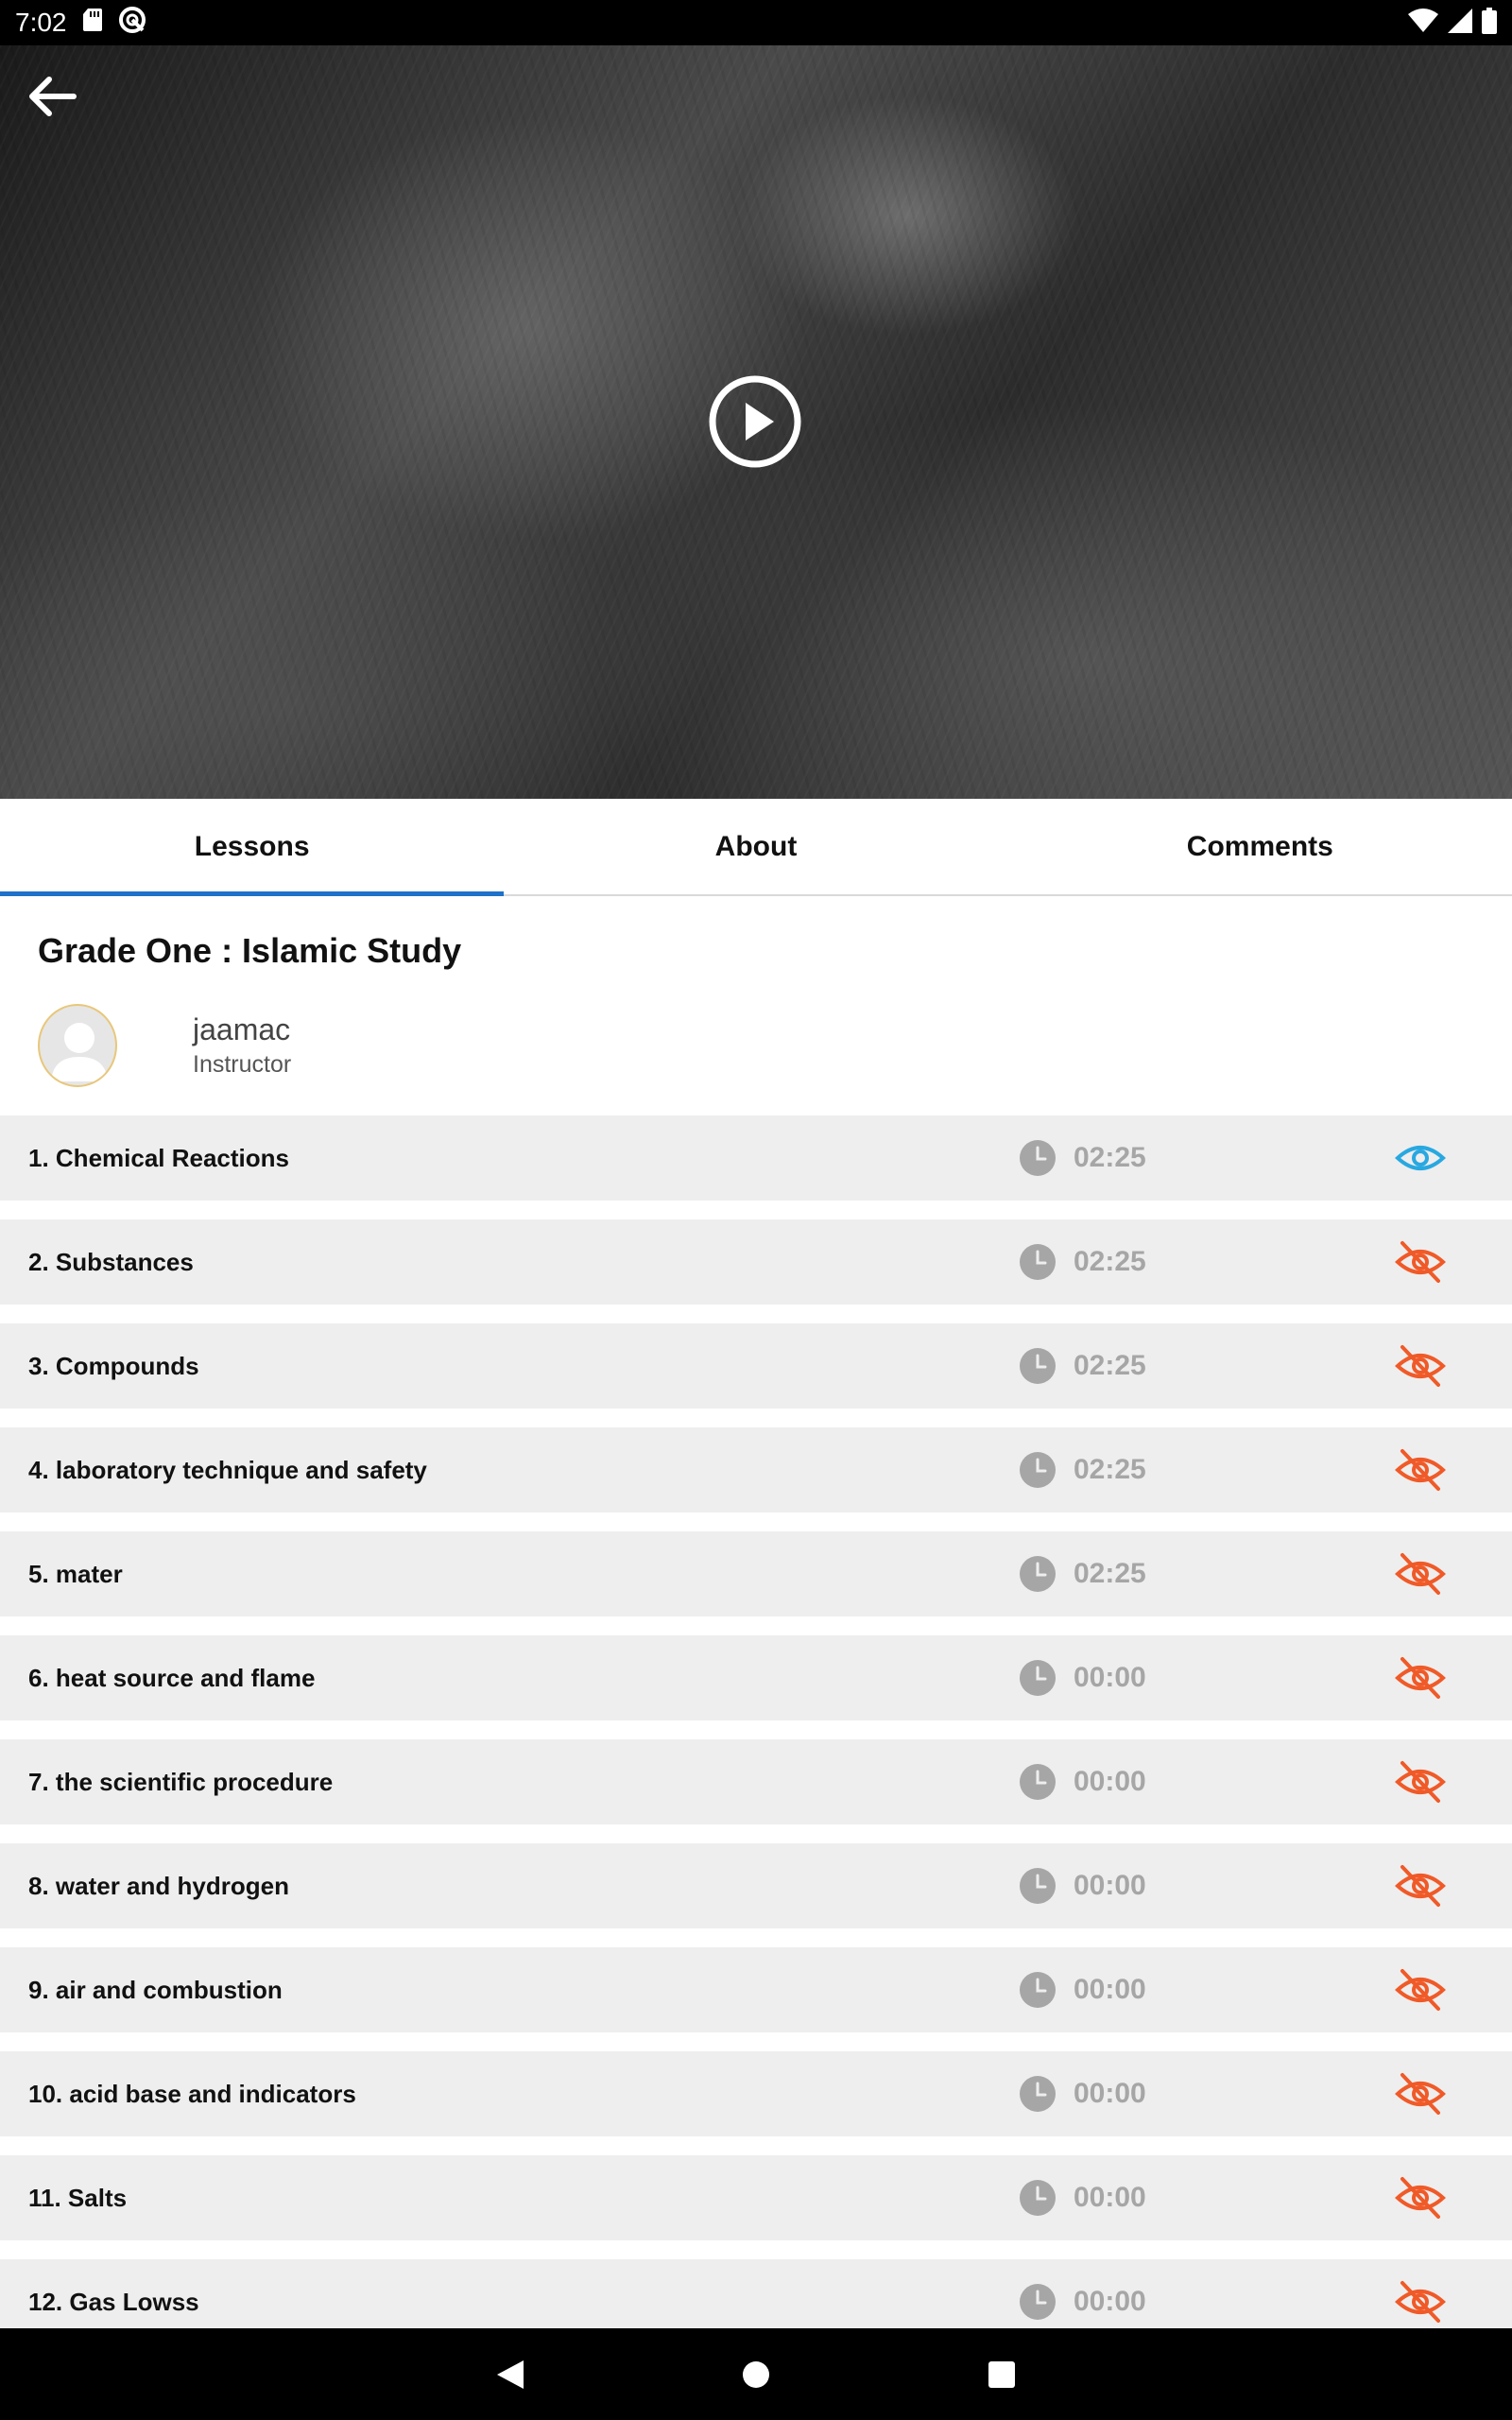 The width and height of the screenshot is (1512, 2420). What do you see at coordinates (1260, 846) in the screenshot?
I see `tab-comments: Comments` at bounding box center [1260, 846].